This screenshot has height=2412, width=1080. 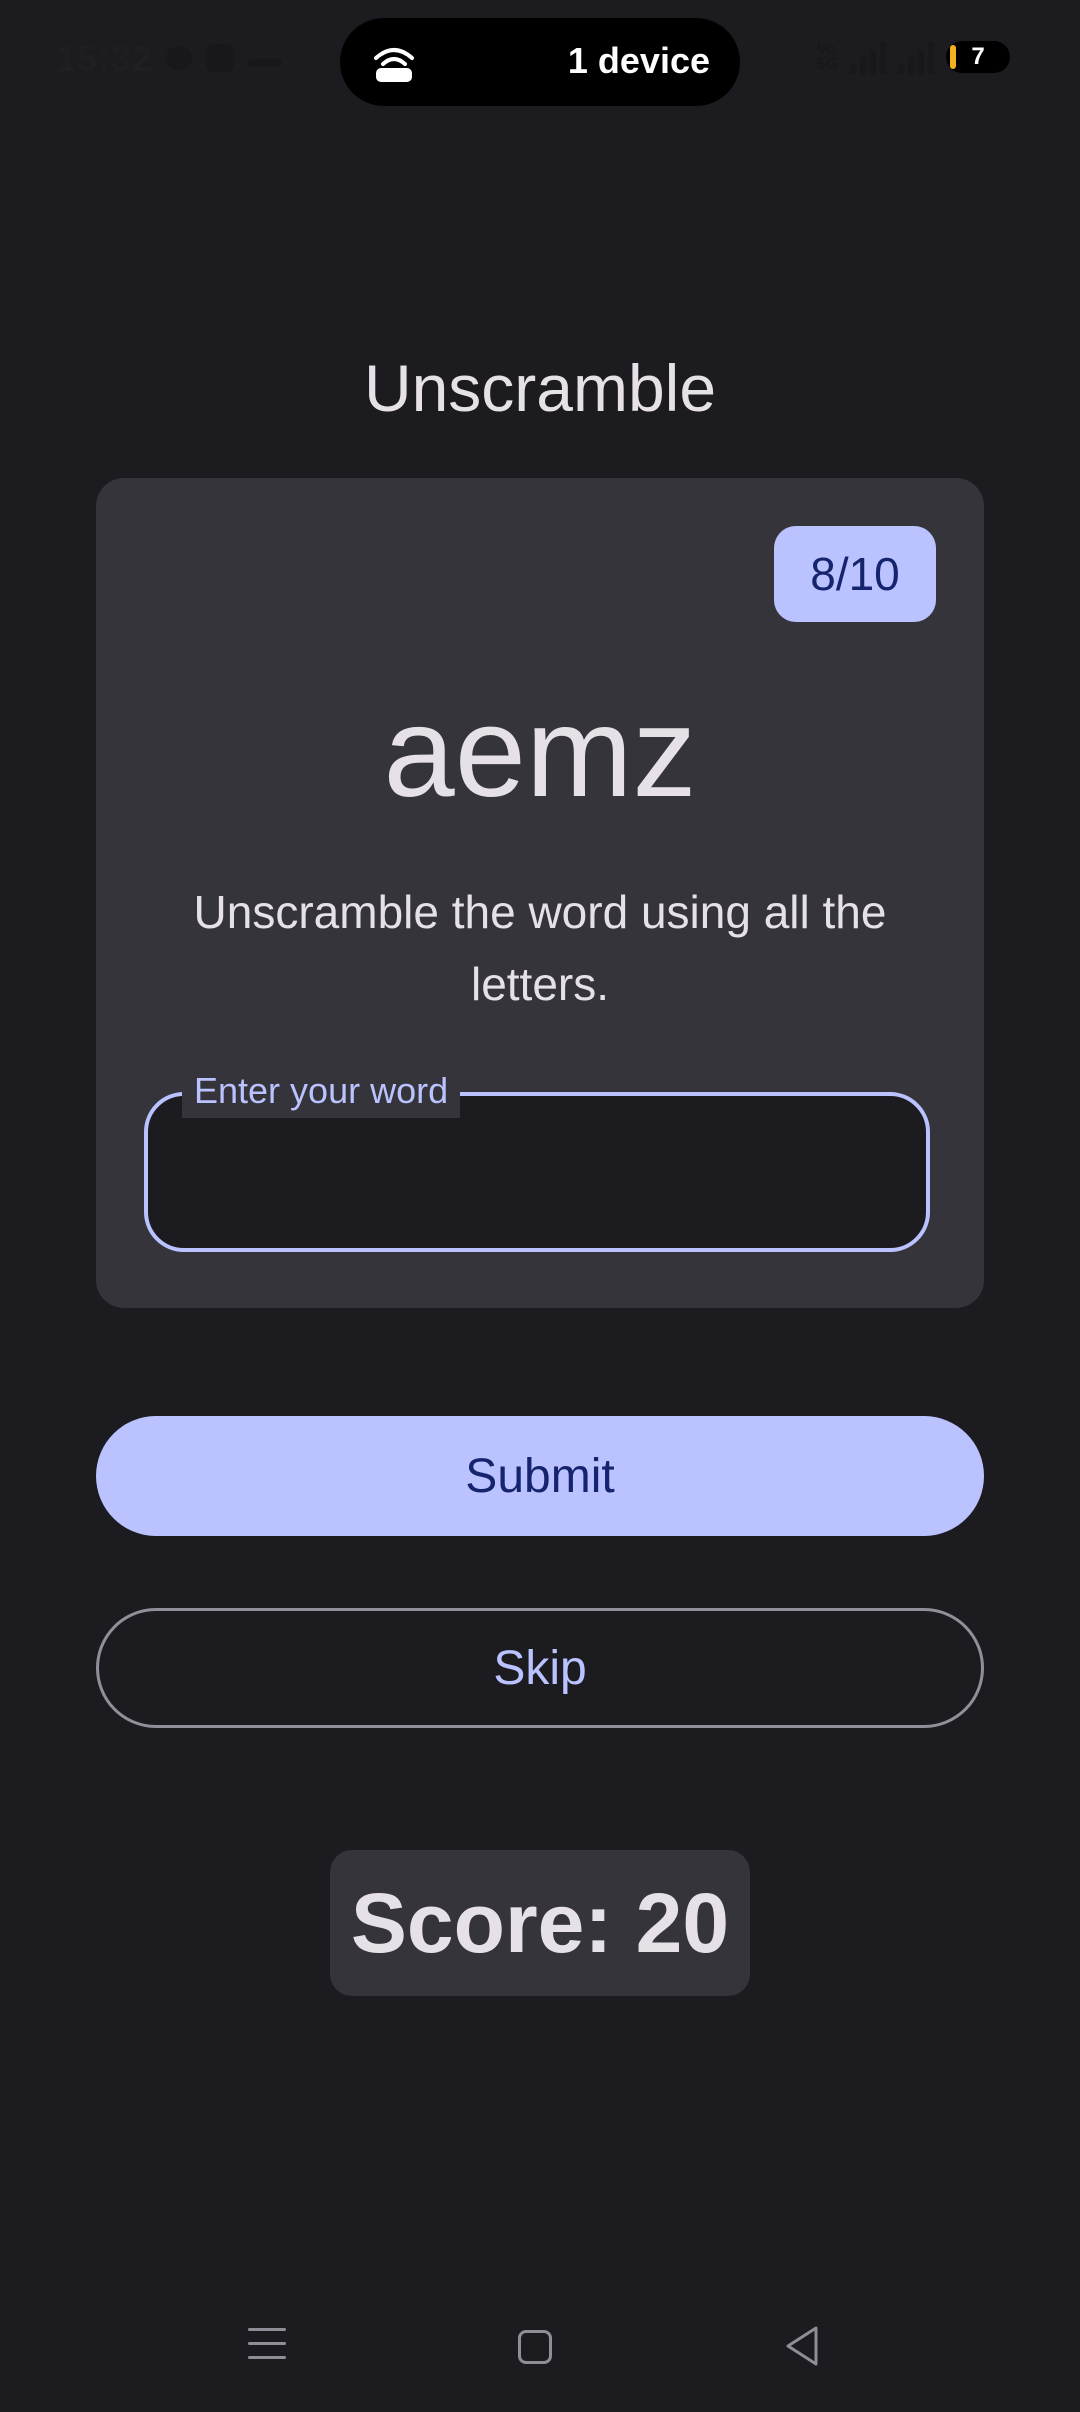 What do you see at coordinates (540, 752) in the screenshot?
I see `scrambled-word: aemz` at bounding box center [540, 752].